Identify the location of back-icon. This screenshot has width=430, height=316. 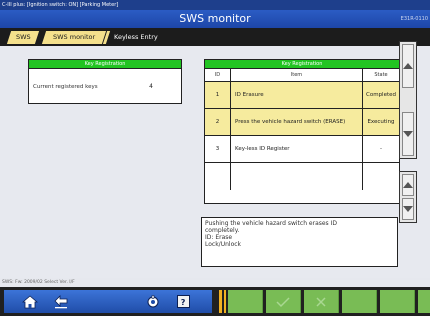
(61, 301).